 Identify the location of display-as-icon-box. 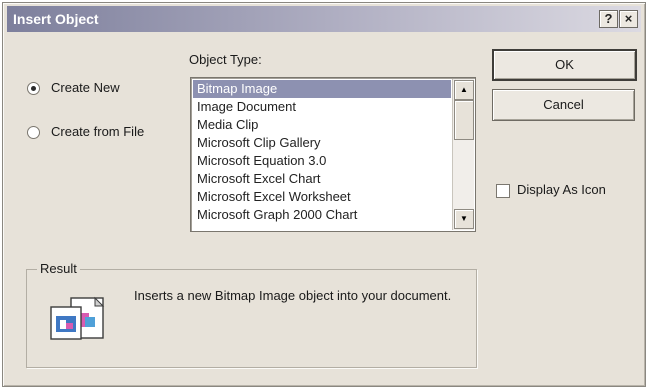
(503, 191).